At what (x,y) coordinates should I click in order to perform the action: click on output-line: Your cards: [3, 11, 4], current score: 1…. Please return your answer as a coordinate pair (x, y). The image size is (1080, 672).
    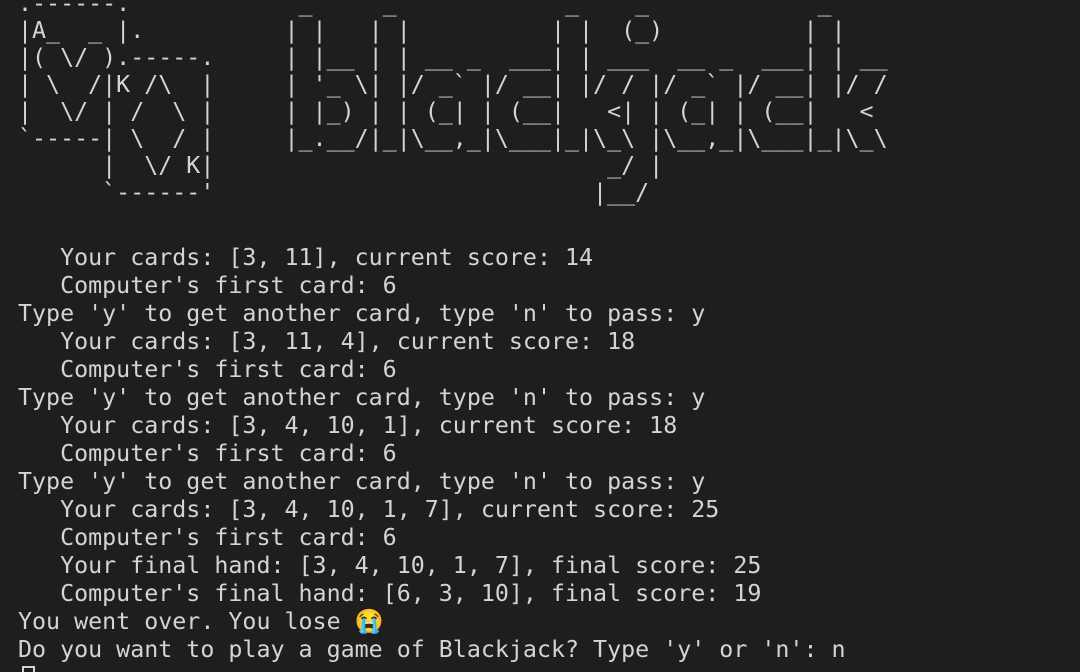
    Looking at the image, I should click on (327, 341).